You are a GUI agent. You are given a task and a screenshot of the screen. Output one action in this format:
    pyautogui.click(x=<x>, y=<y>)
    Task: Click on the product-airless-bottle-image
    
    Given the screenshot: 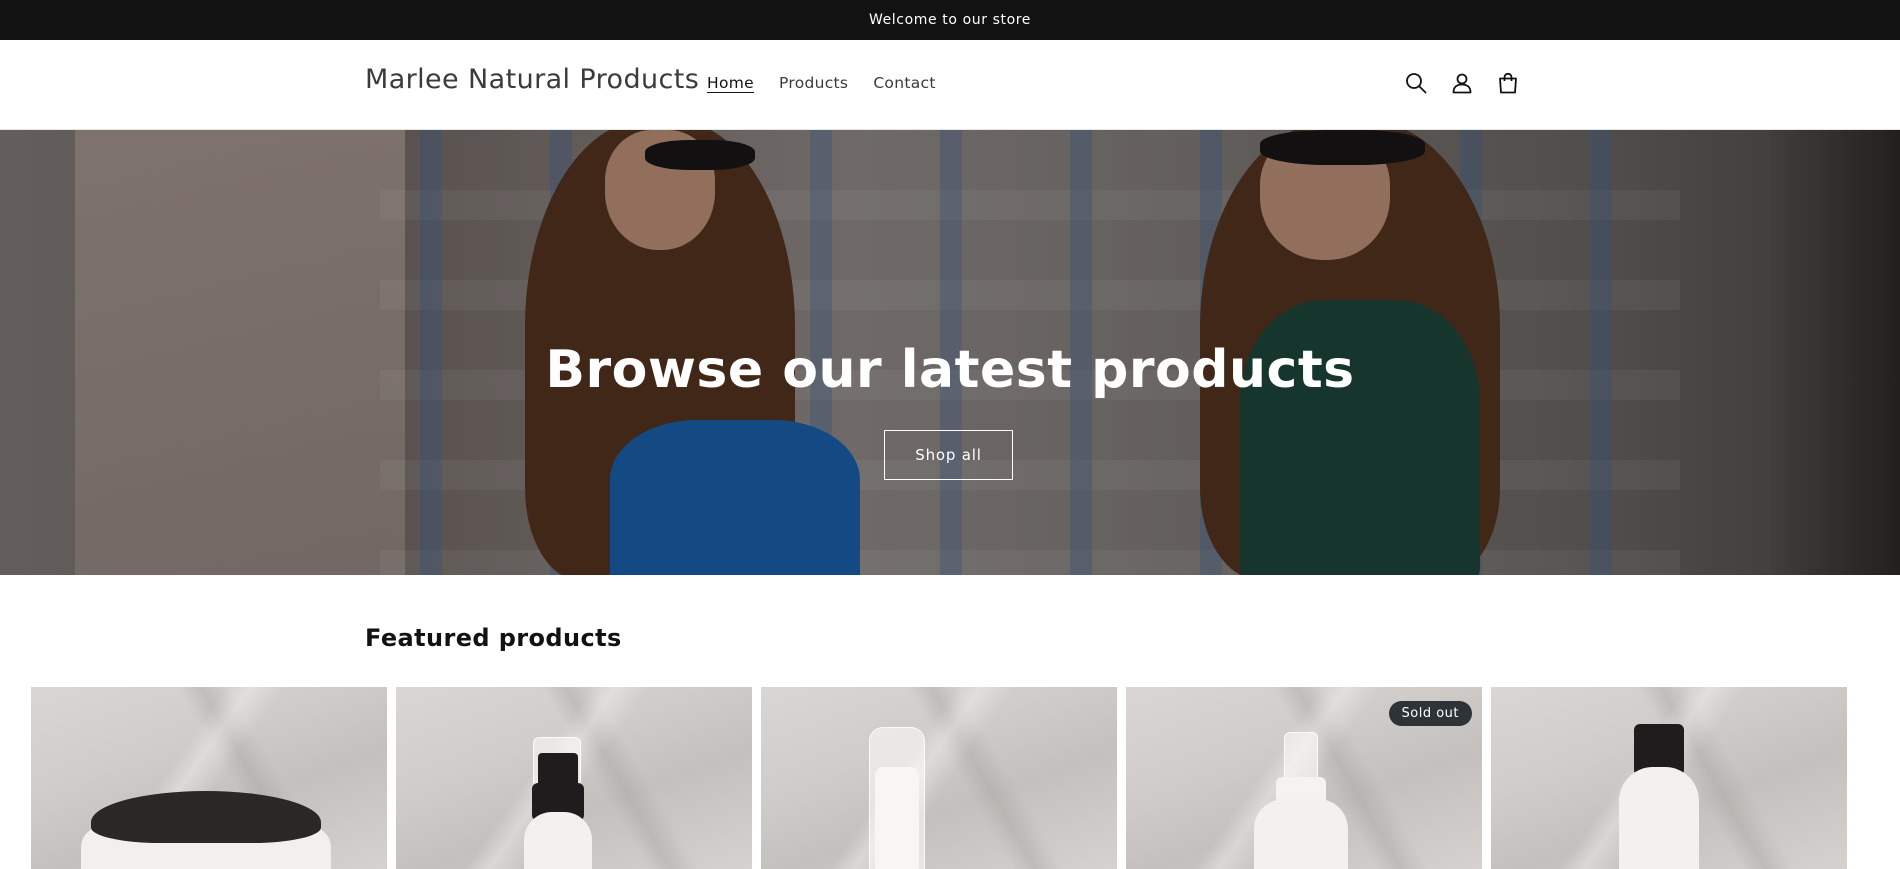 What is the action you would take?
    pyautogui.click(x=939, y=778)
    